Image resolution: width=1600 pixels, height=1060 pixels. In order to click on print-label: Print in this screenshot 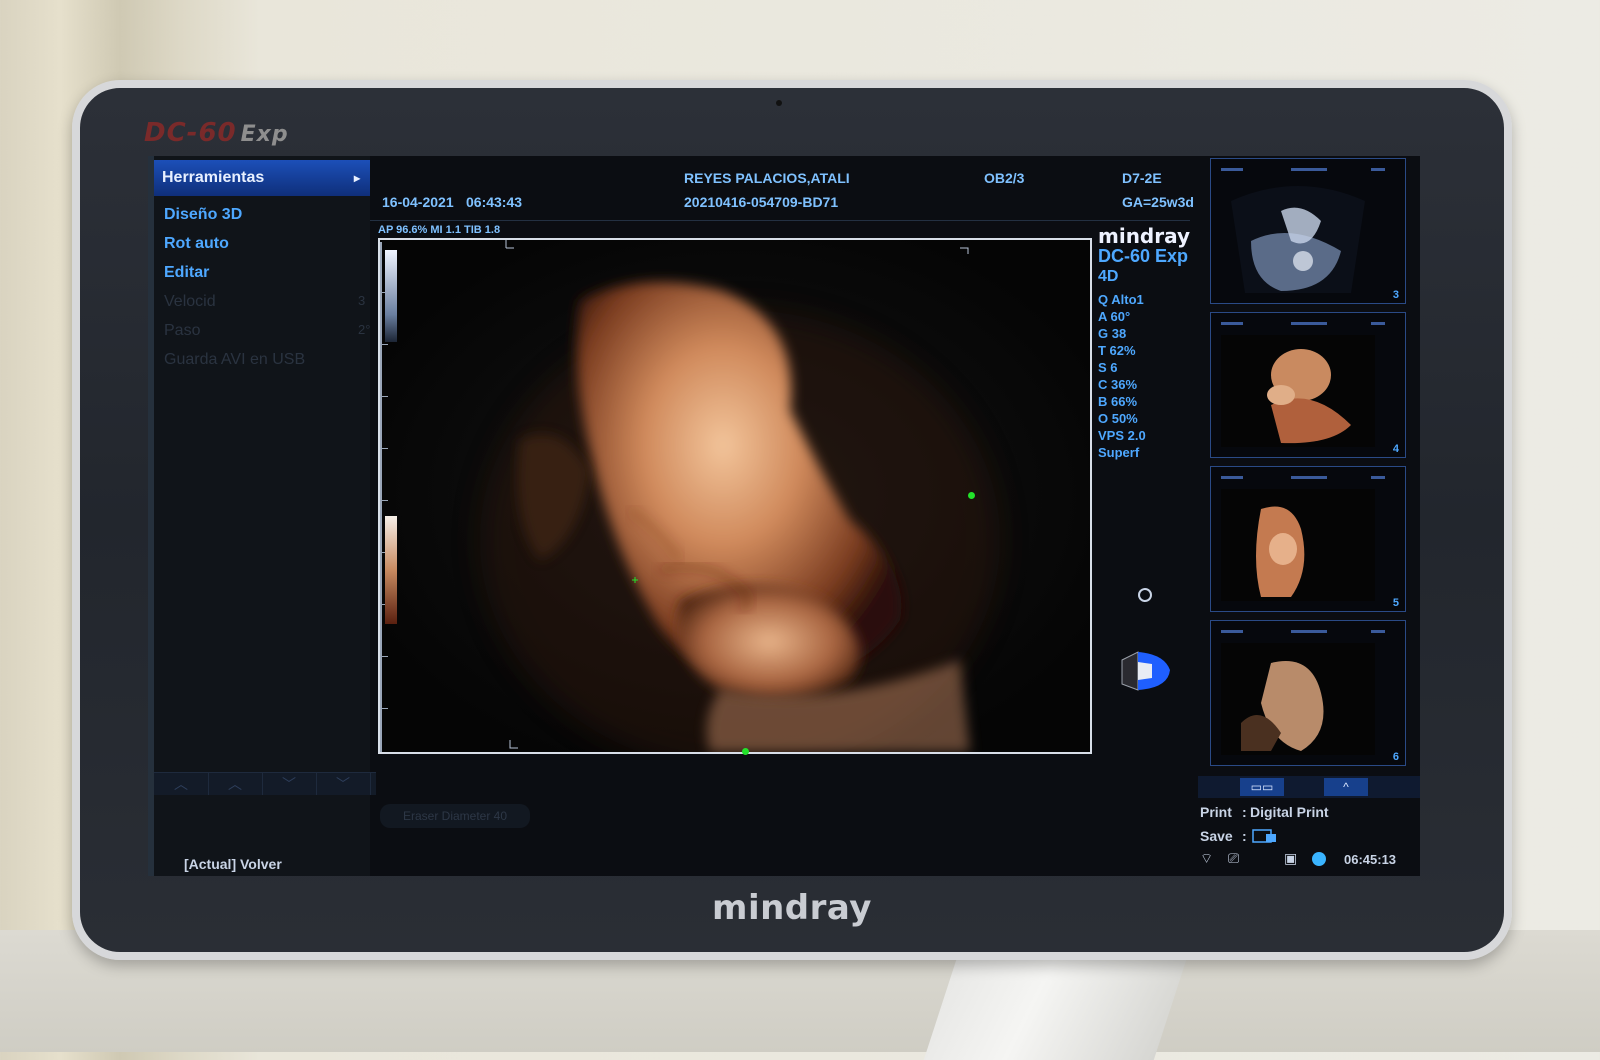, I will do `click(1216, 812)`.